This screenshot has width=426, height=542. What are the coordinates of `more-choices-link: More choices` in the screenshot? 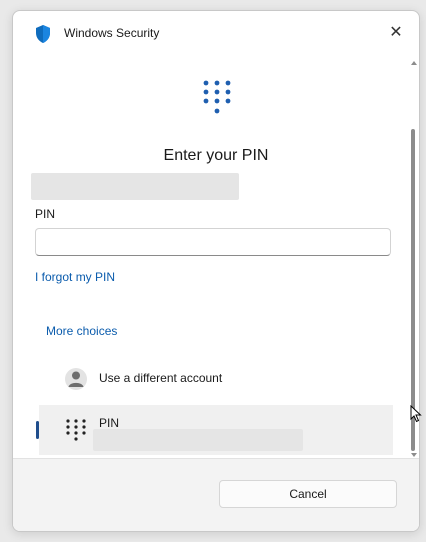 It's located at (81, 331).